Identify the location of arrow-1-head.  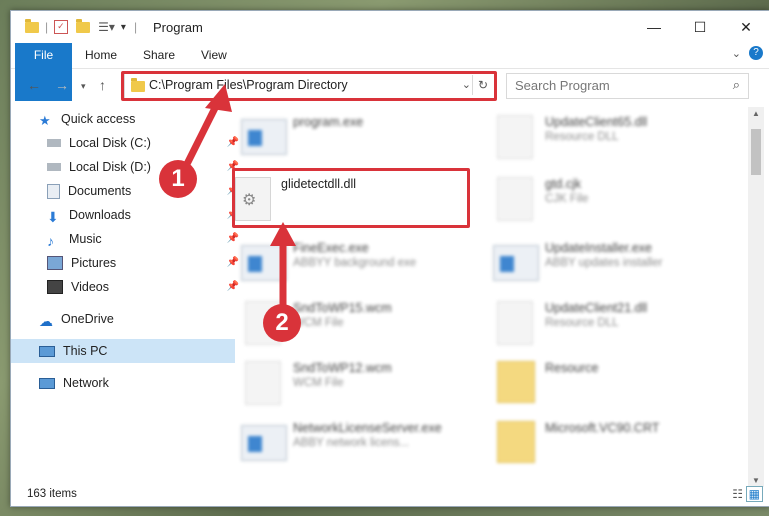
(218, 98).